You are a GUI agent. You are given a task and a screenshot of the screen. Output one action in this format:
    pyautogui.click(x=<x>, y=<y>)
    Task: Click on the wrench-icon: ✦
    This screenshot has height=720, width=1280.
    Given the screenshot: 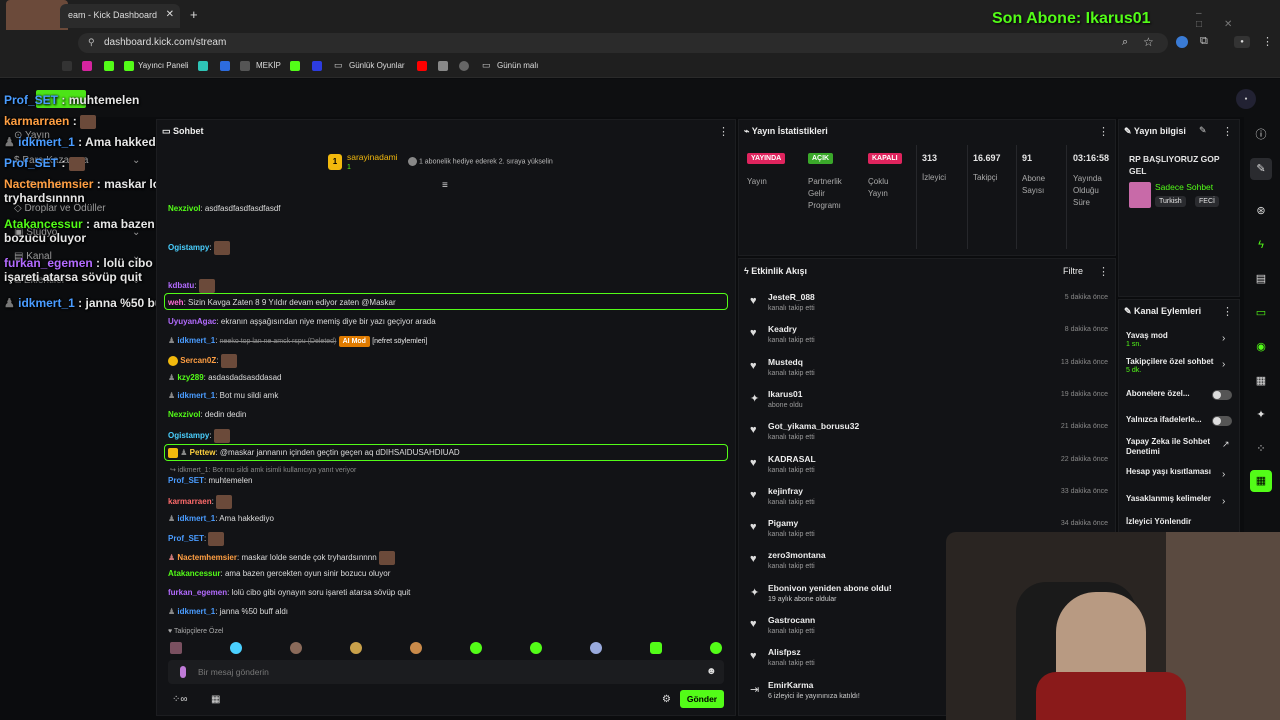 What is the action you would take?
    pyautogui.click(x=1261, y=415)
    